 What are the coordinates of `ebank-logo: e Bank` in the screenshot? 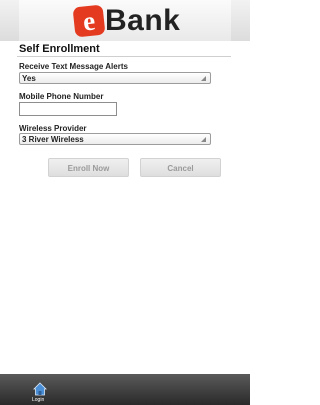 It's located at (126, 21).